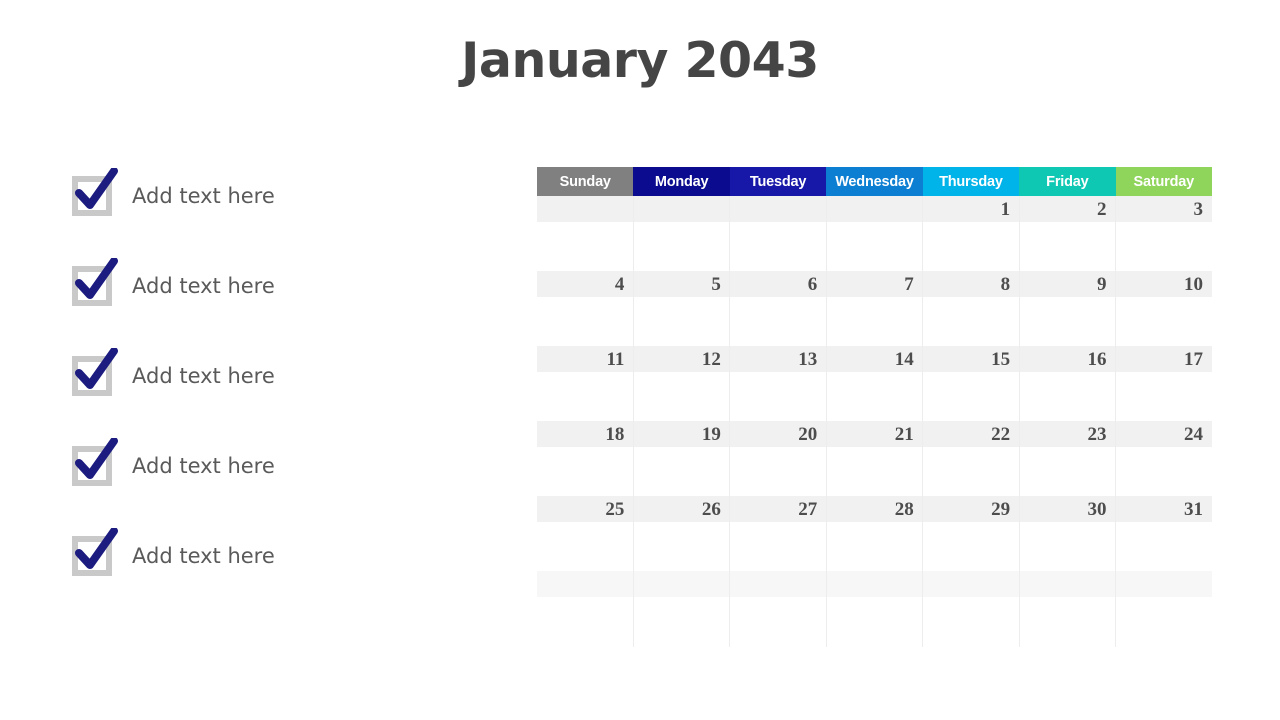  Describe the element at coordinates (1164, 509) in the screenshot. I see `calendar-day-number: 31` at that location.